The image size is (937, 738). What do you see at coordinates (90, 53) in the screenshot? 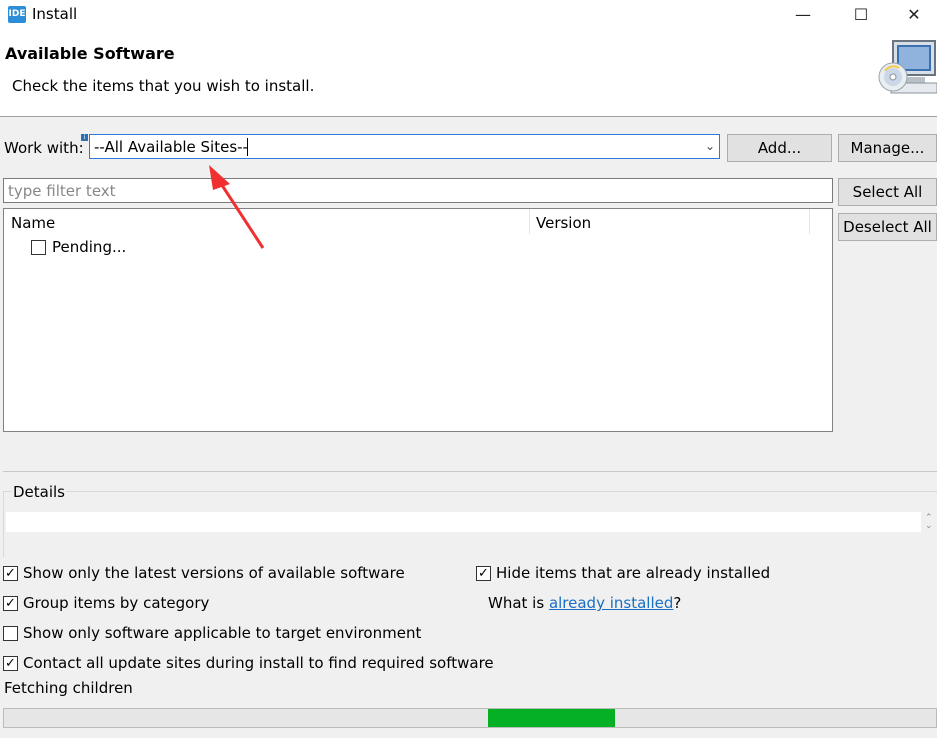
I see `page-title: Available Software` at bounding box center [90, 53].